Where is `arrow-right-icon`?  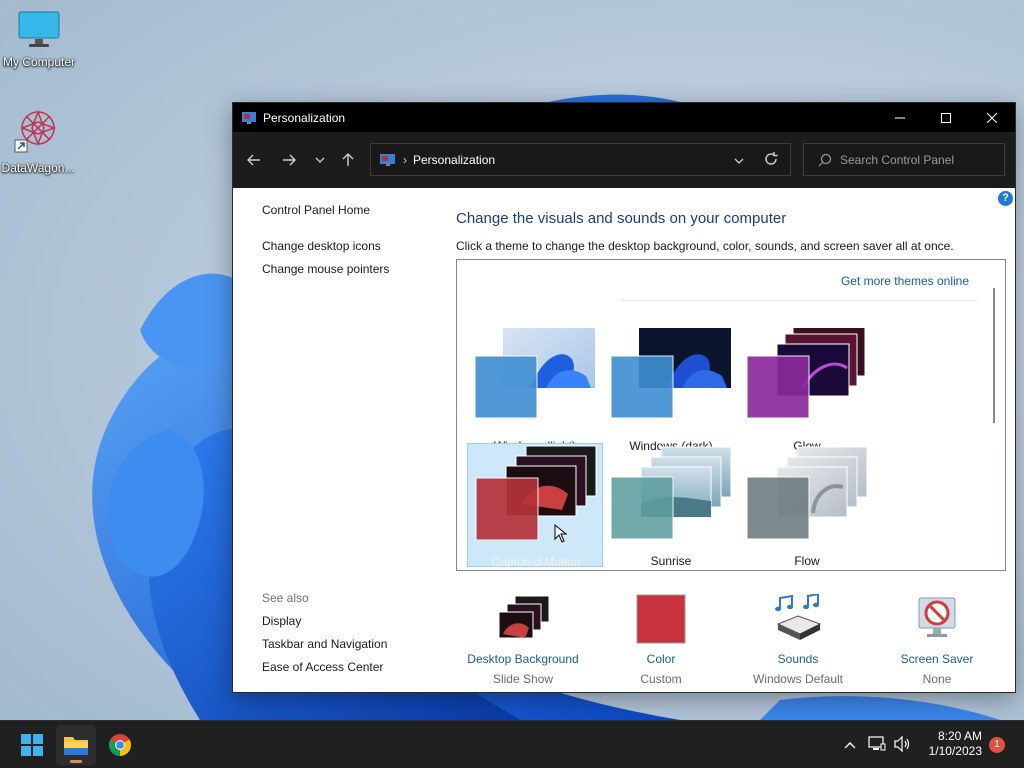
arrow-right-icon is located at coordinates (289, 160).